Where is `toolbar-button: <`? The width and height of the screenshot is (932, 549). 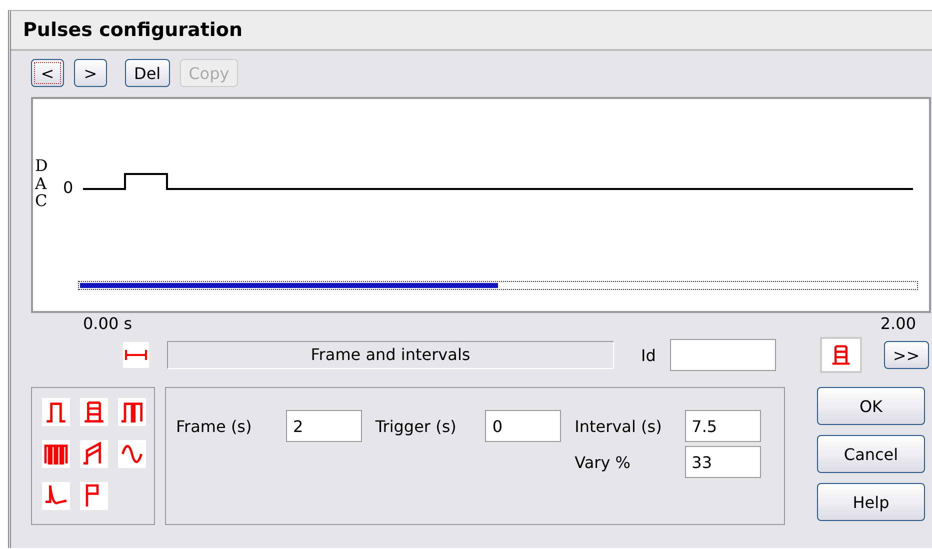
toolbar-button: < is located at coordinates (47, 73).